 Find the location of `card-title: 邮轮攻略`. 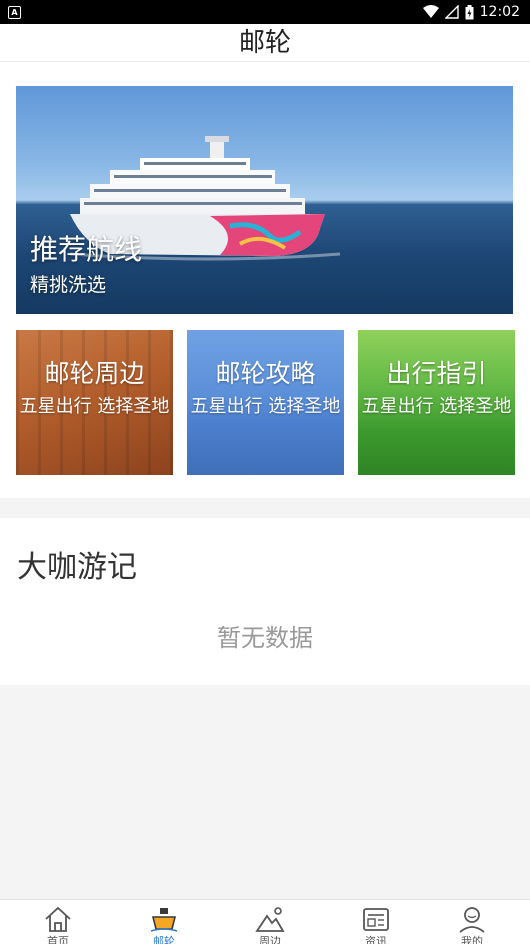

card-title: 邮轮攻略 is located at coordinates (265, 373).